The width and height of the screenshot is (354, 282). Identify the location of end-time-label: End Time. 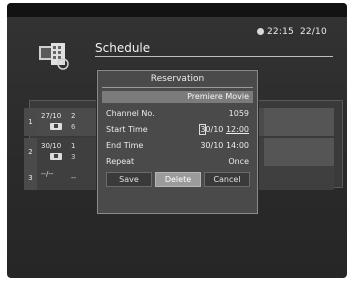
(125, 145).